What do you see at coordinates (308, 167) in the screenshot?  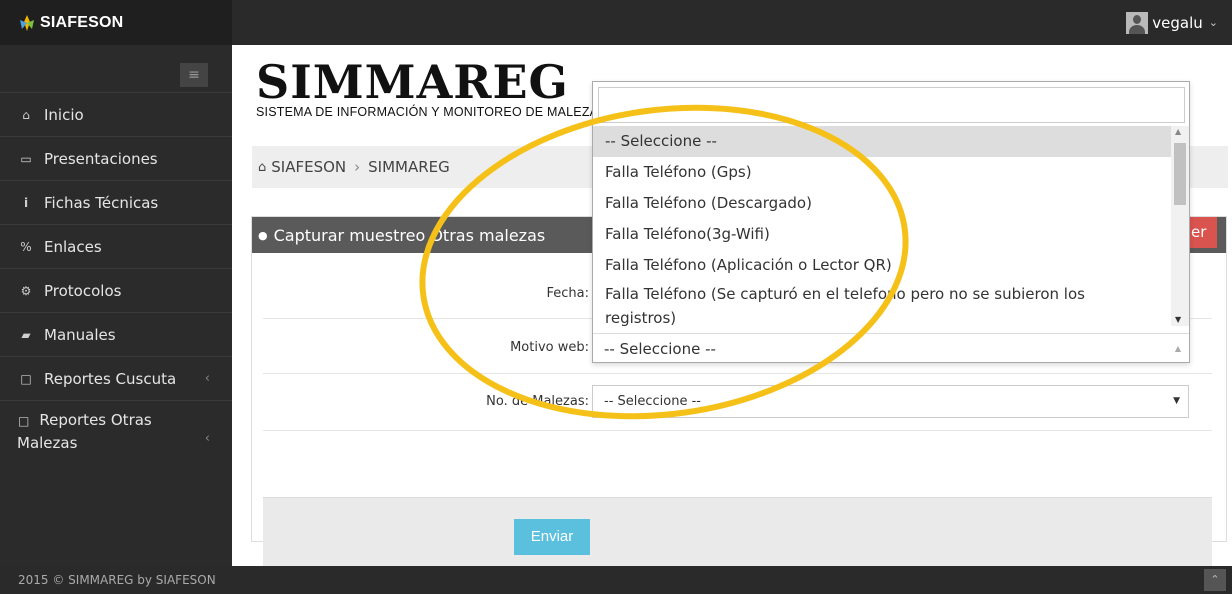 I see `breadcrumb-home: SIAFESON` at bounding box center [308, 167].